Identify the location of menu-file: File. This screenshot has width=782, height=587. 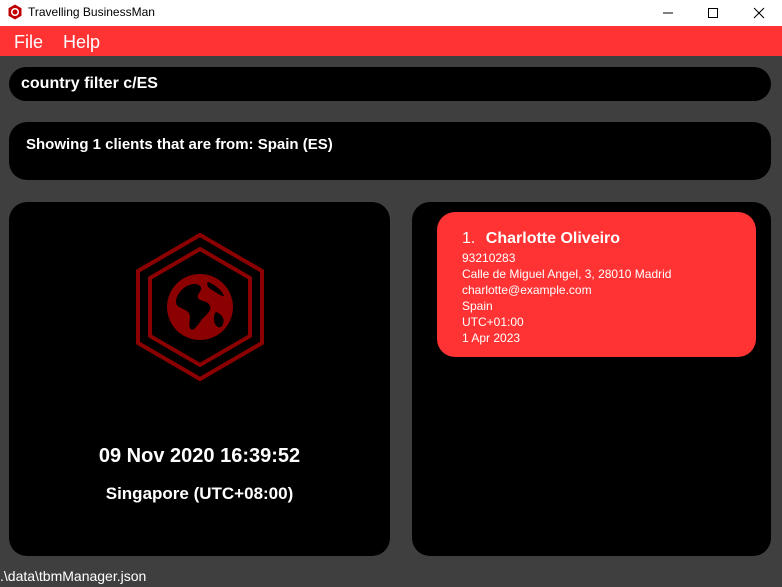
(28, 42).